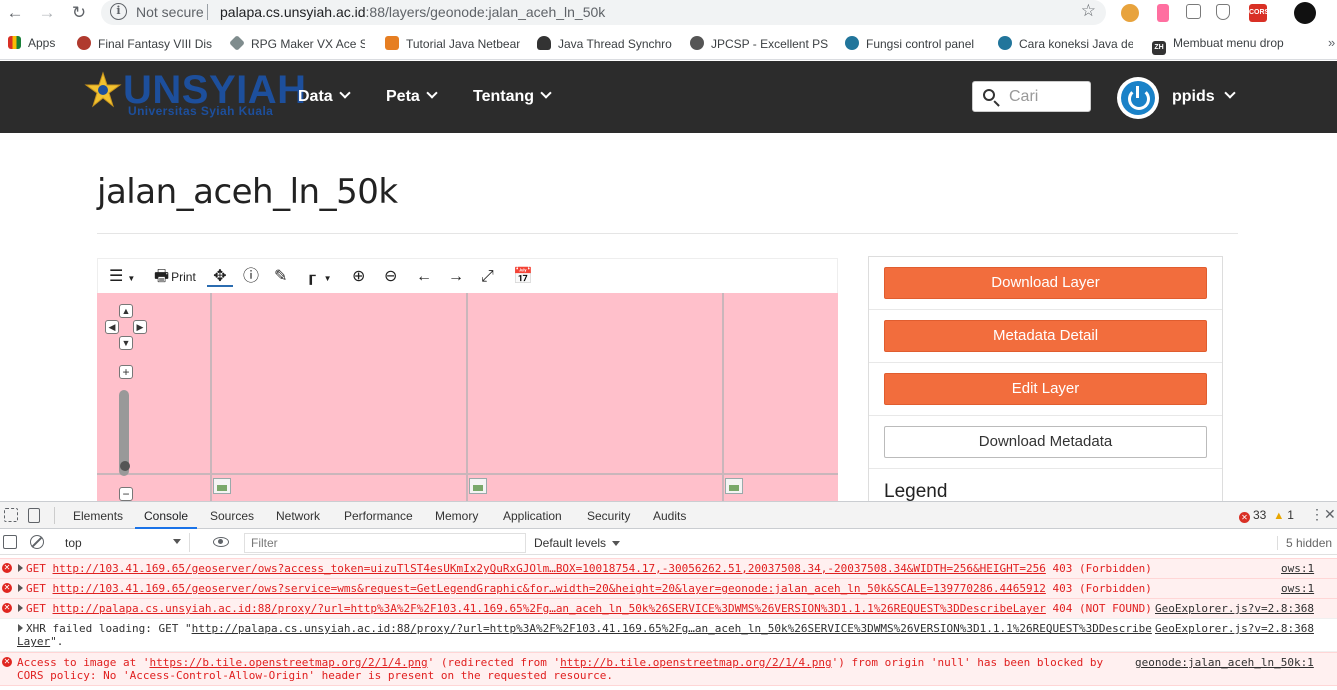  I want to click on bookmark-item: Final Fantasy VIII Disc, so click(144, 43).